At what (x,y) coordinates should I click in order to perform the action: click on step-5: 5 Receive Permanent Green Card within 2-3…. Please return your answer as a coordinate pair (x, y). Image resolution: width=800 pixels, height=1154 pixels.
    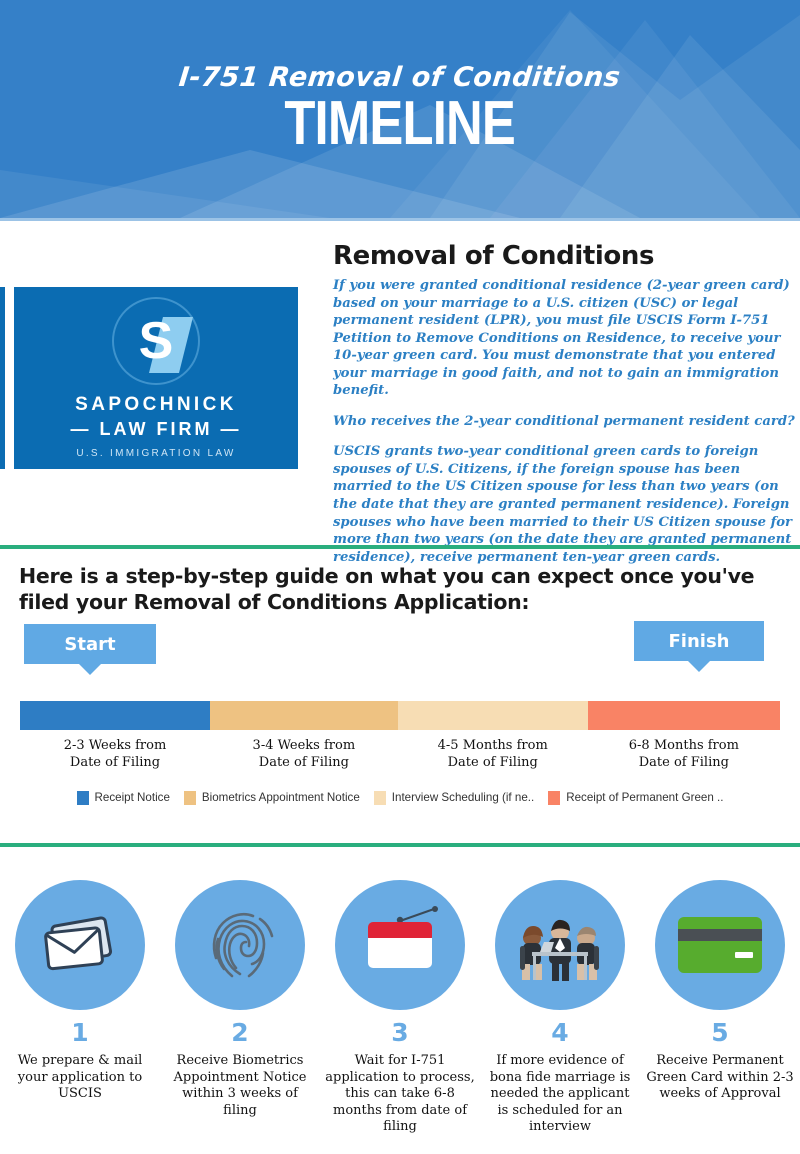
    Looking at the image, I should click on (720, 1017).